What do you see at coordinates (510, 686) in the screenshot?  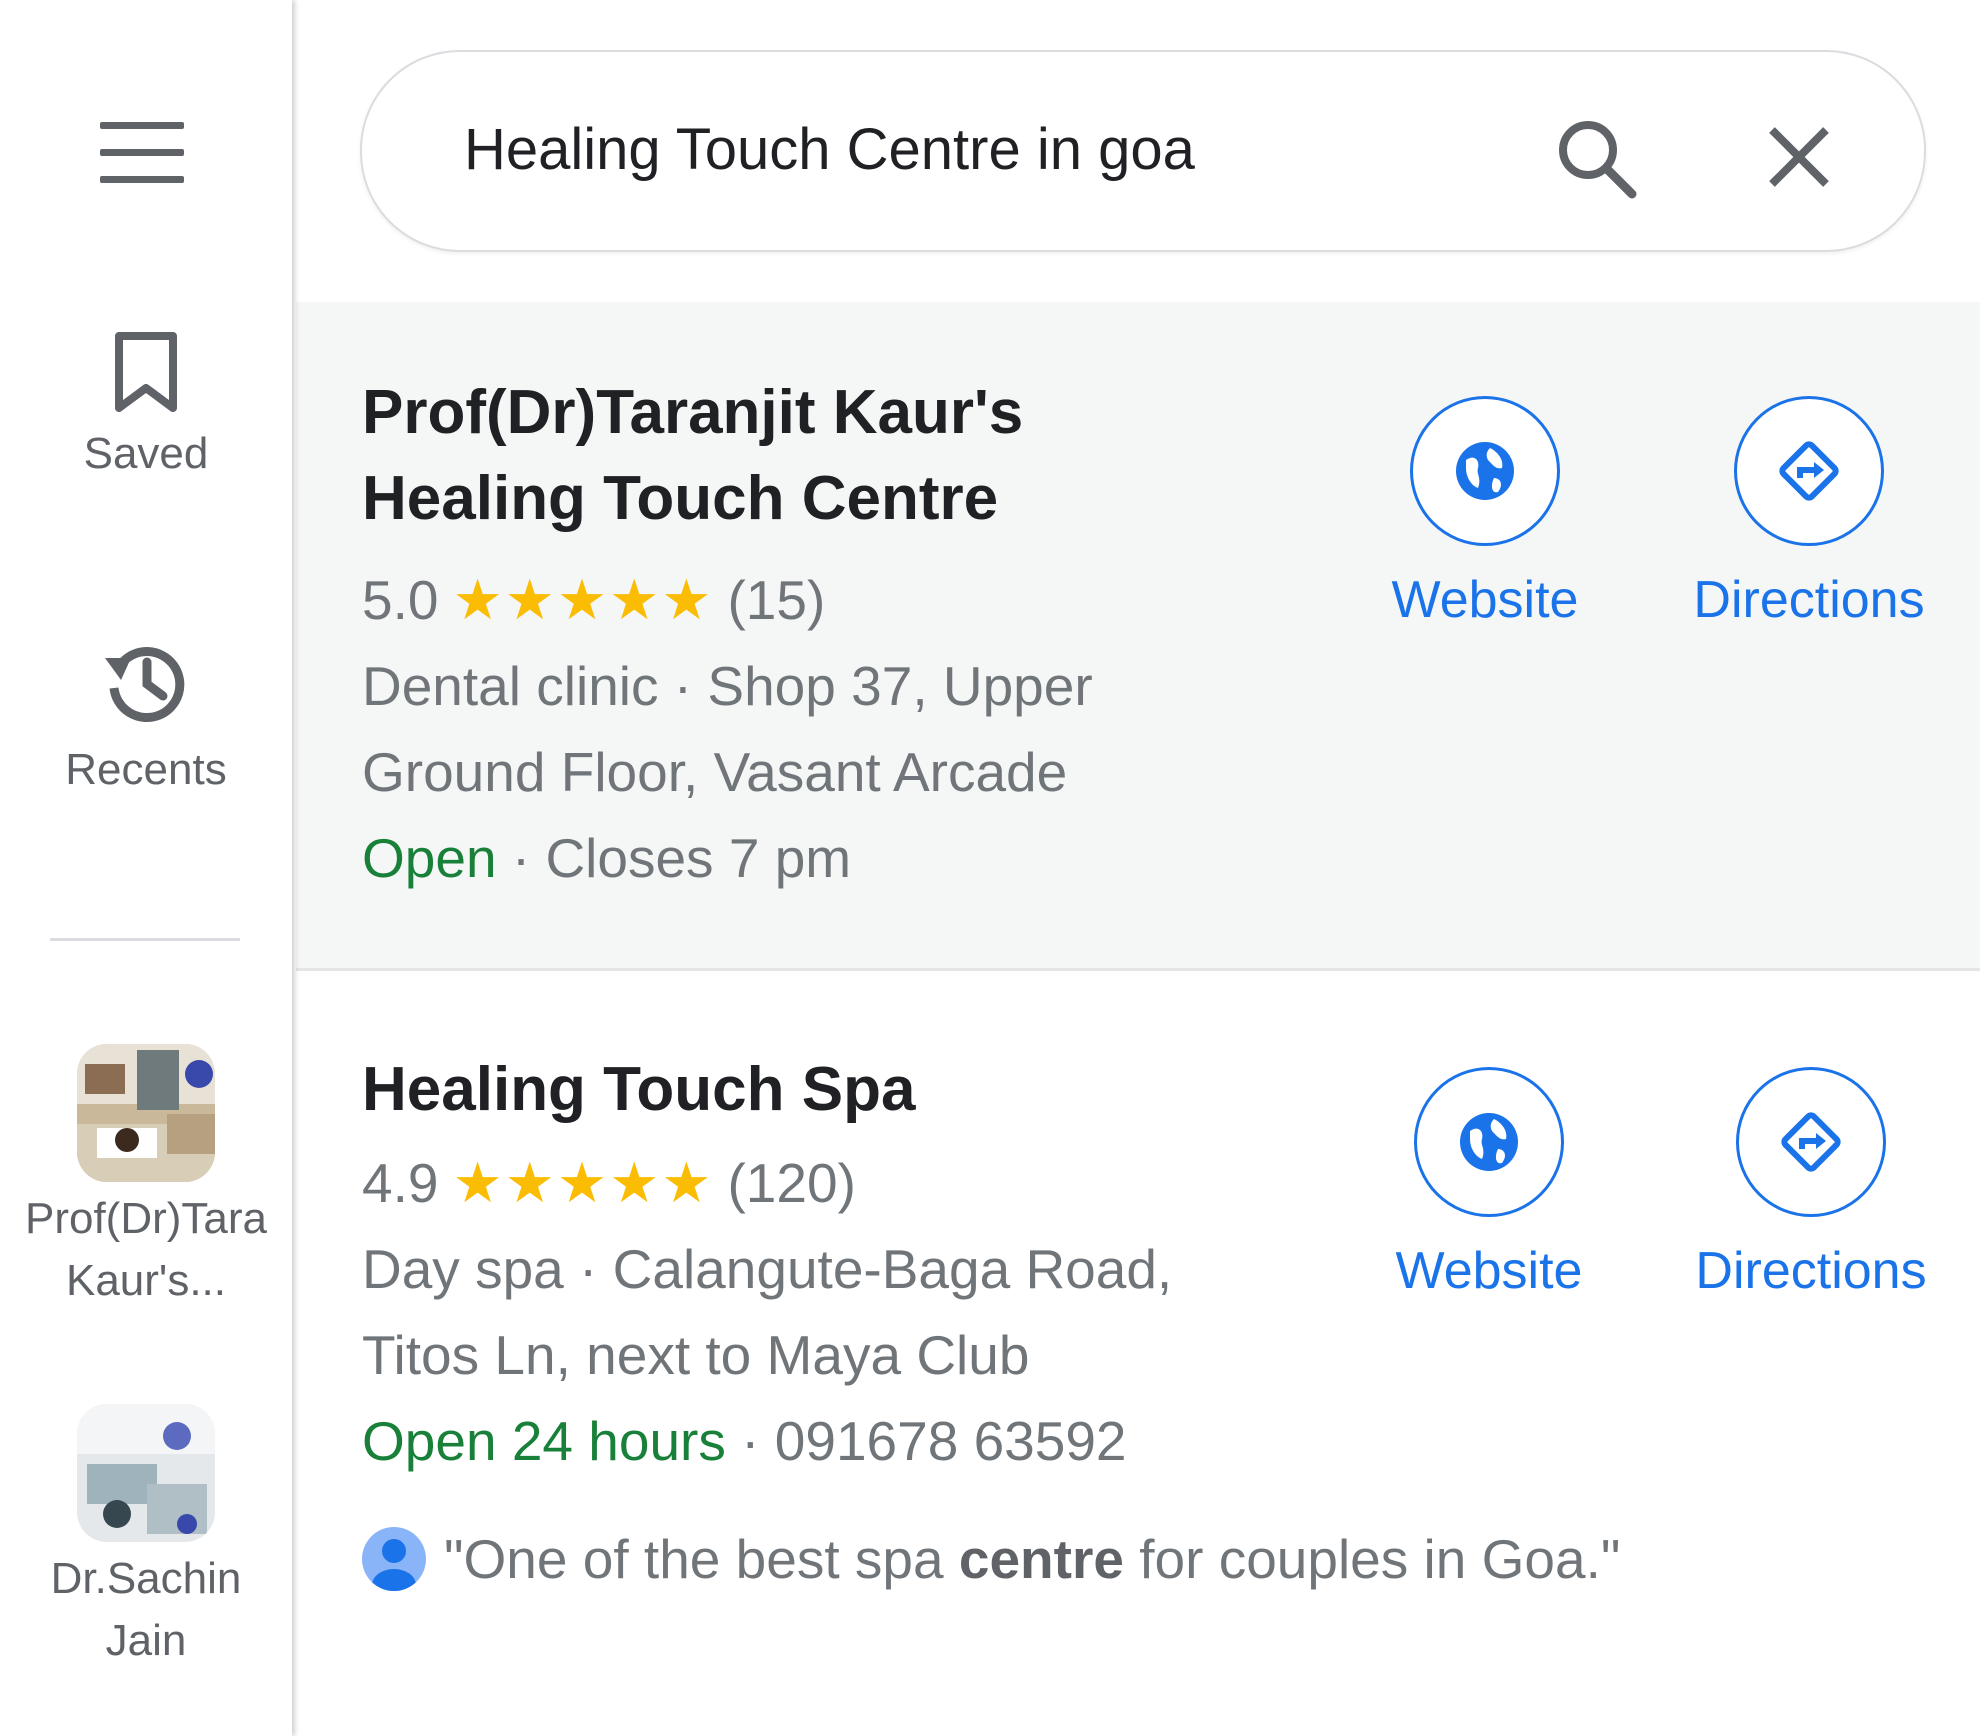 I see `category: Dental clinic` at bounding box center [510, 686].